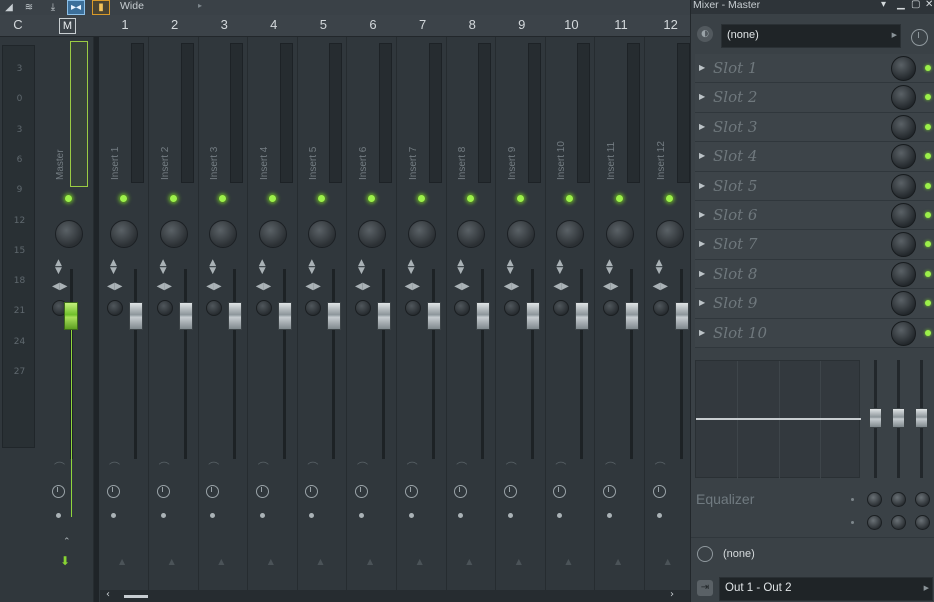 Image resolution: width=934 pixels, height=602 pixels. What do you see at coordinates (611, 161) in the screenshot?
I see `strip-name: Insert 11` at bounding box center [611, 161].